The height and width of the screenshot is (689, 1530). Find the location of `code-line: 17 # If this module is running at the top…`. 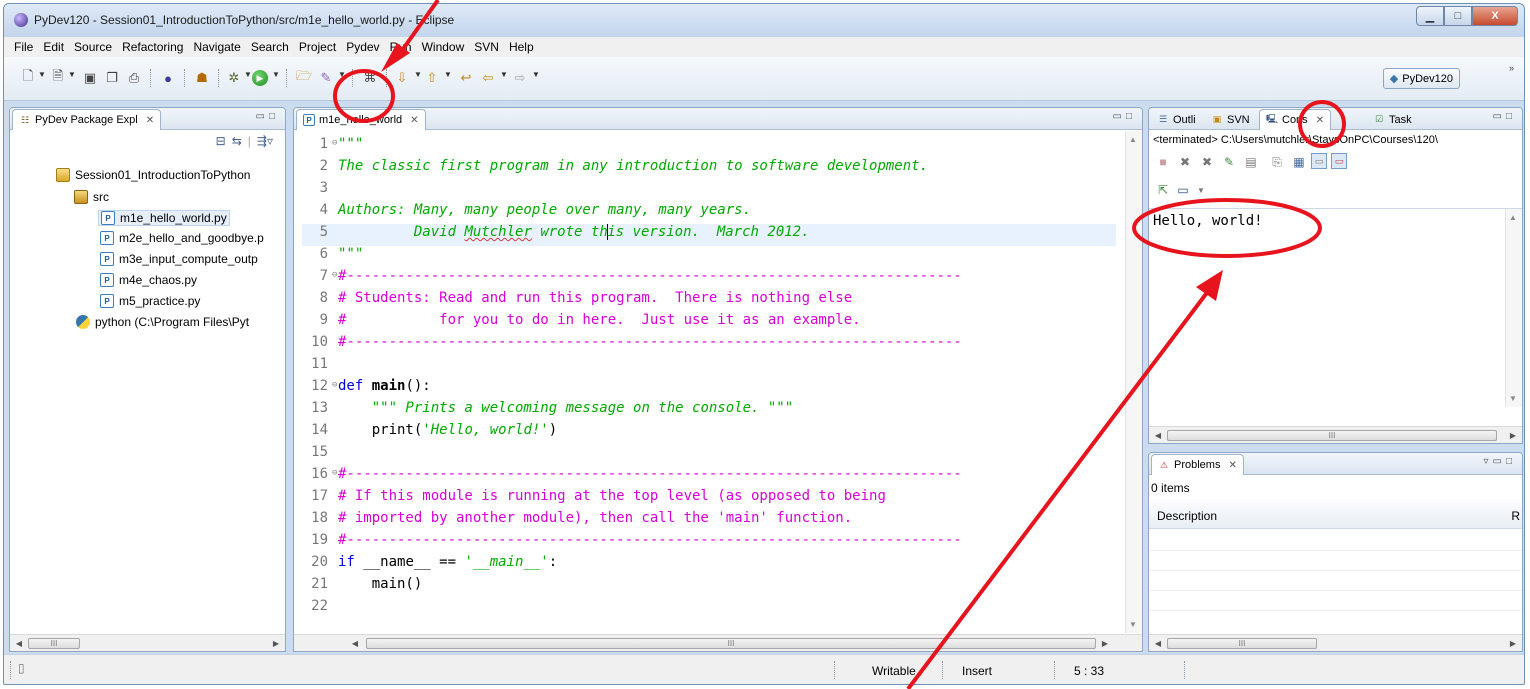

code-line: 17 # If this module is running at the top… is located at coordinates (709, 499).